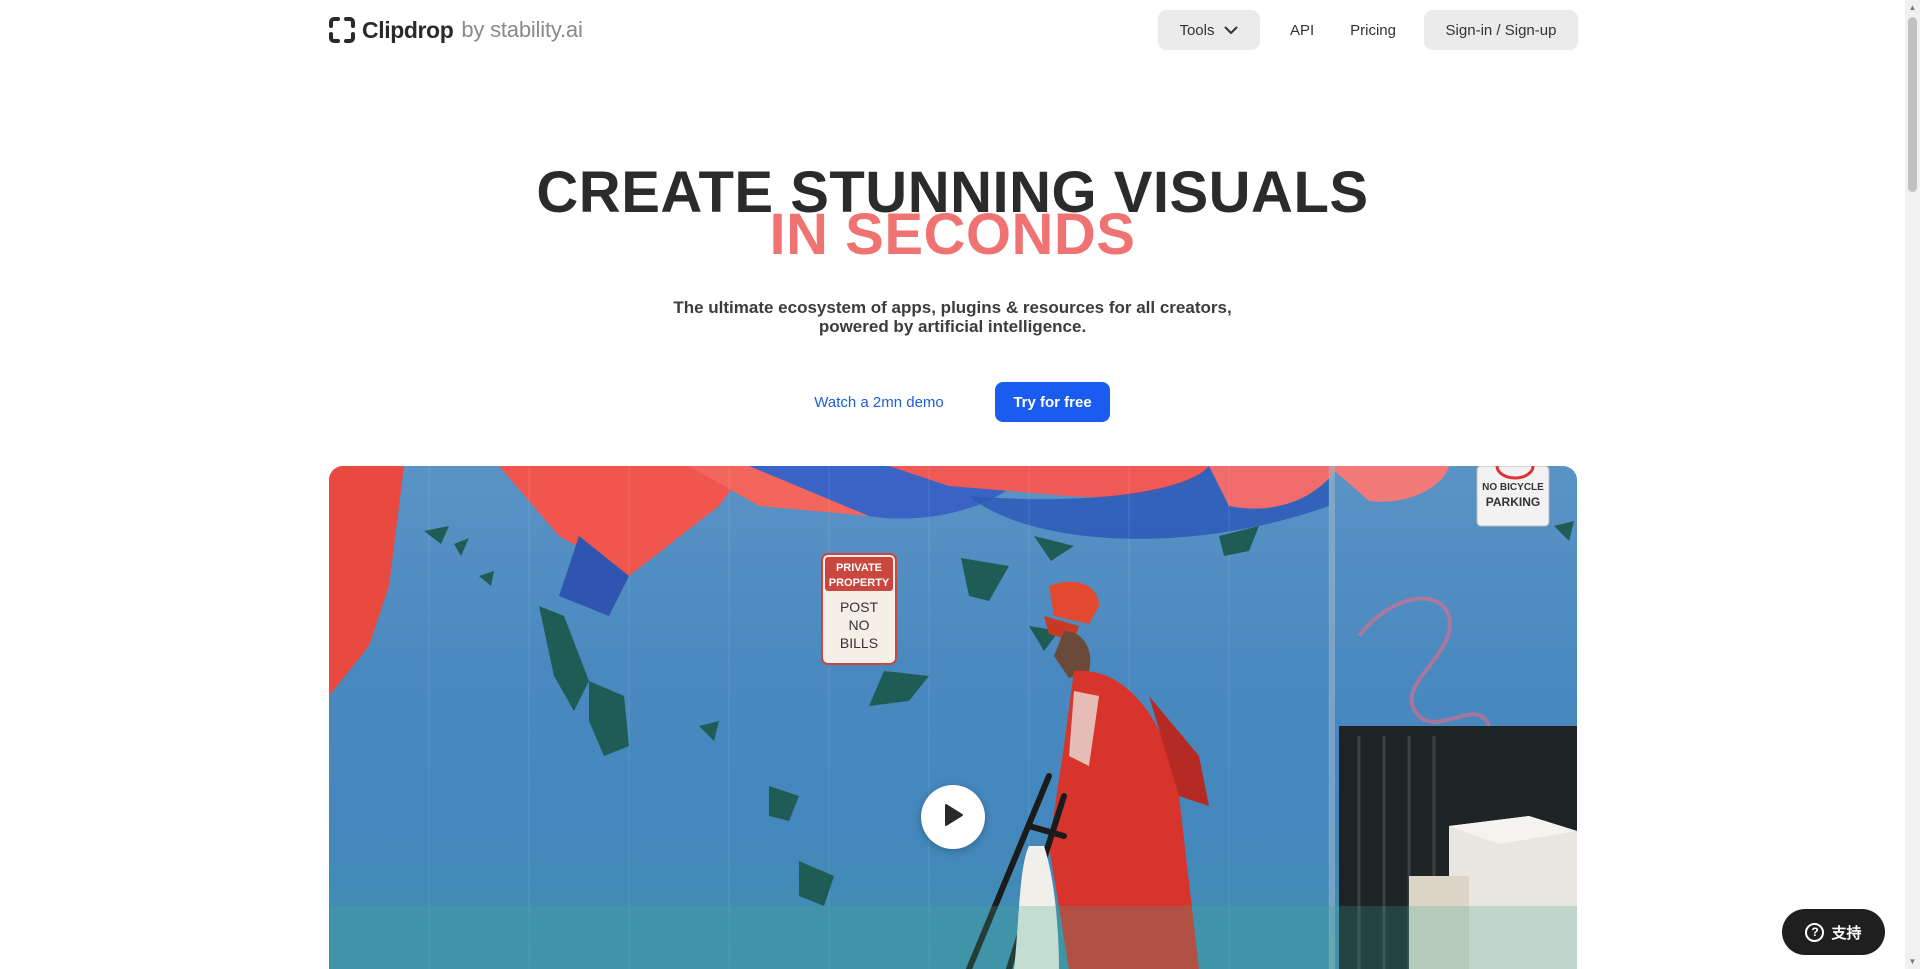 The height and width of the screenshot is (969, 1920). What do you see at coordinates (879, 402) in the screenshot?
I see `watch-demo-link: Watch a 2mn demo` at bounding box center [879, 402].